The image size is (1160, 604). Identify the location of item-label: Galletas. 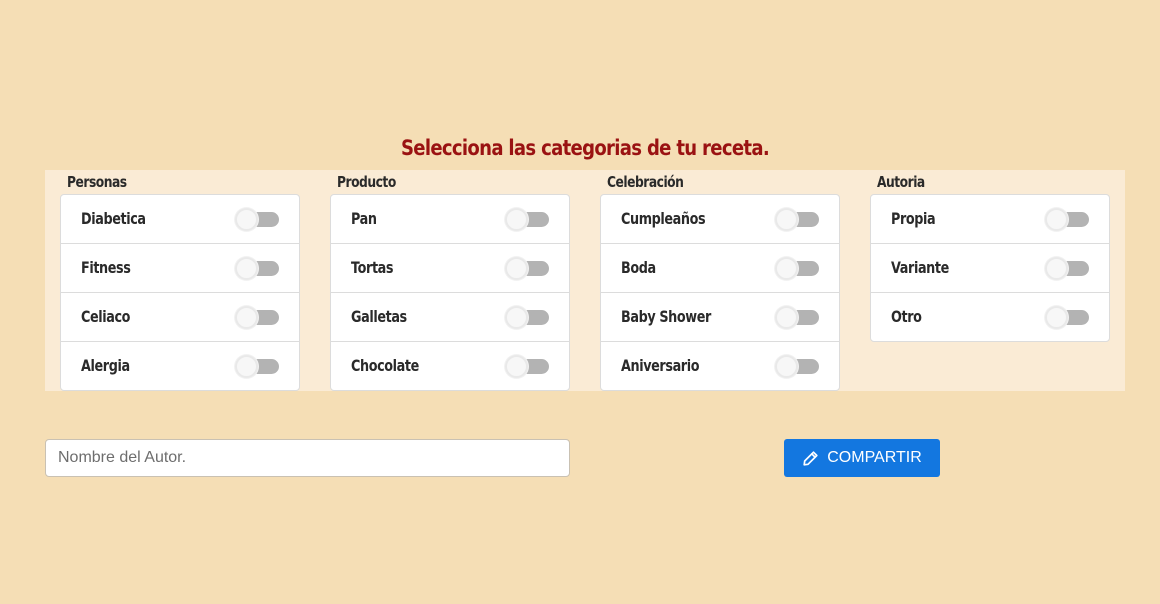
(379, 316).